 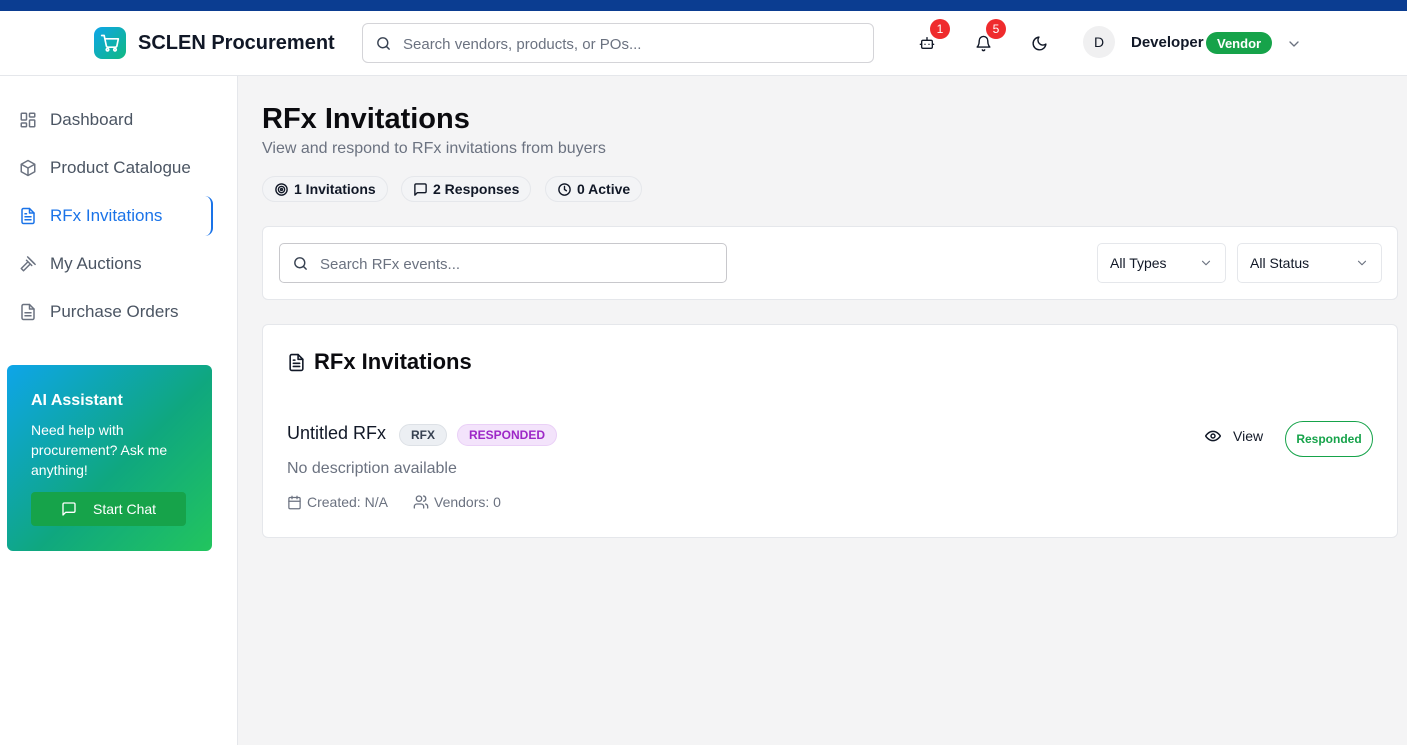 What do you see at coordinates (393, 361) in the screenshot?
I see `section-title-text: RFx Invitations` at bounding box center [393, 361].